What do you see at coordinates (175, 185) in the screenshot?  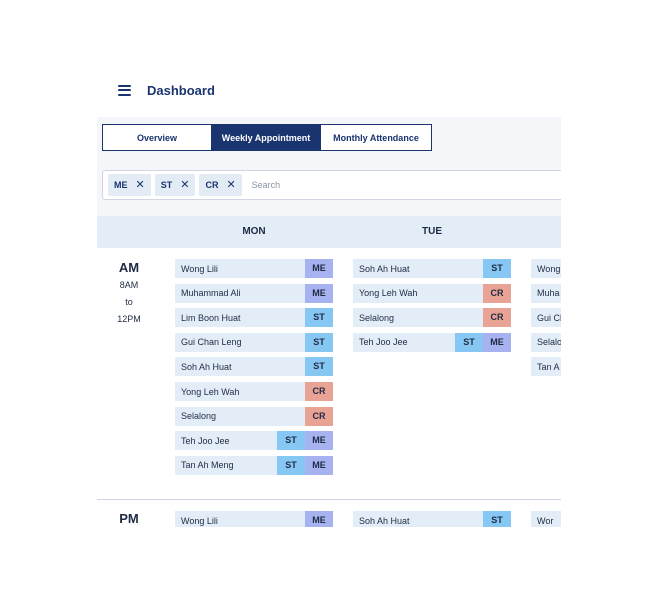 I see `filter-chip-st: ST ✕` at bounding box center [175, 185].